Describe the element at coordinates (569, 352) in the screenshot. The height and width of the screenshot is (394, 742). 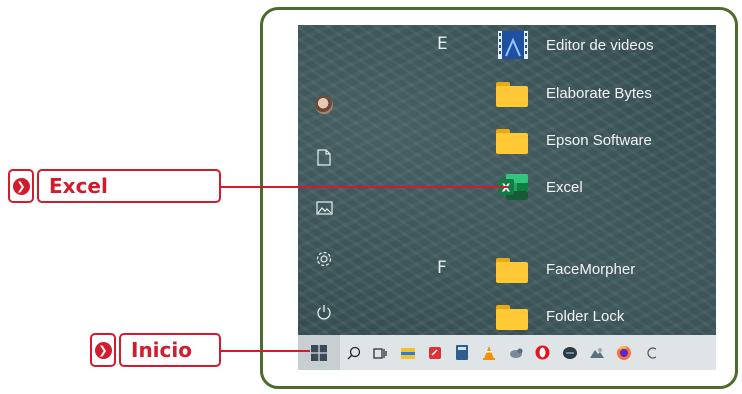
I see `app-dark-icon` at that location.